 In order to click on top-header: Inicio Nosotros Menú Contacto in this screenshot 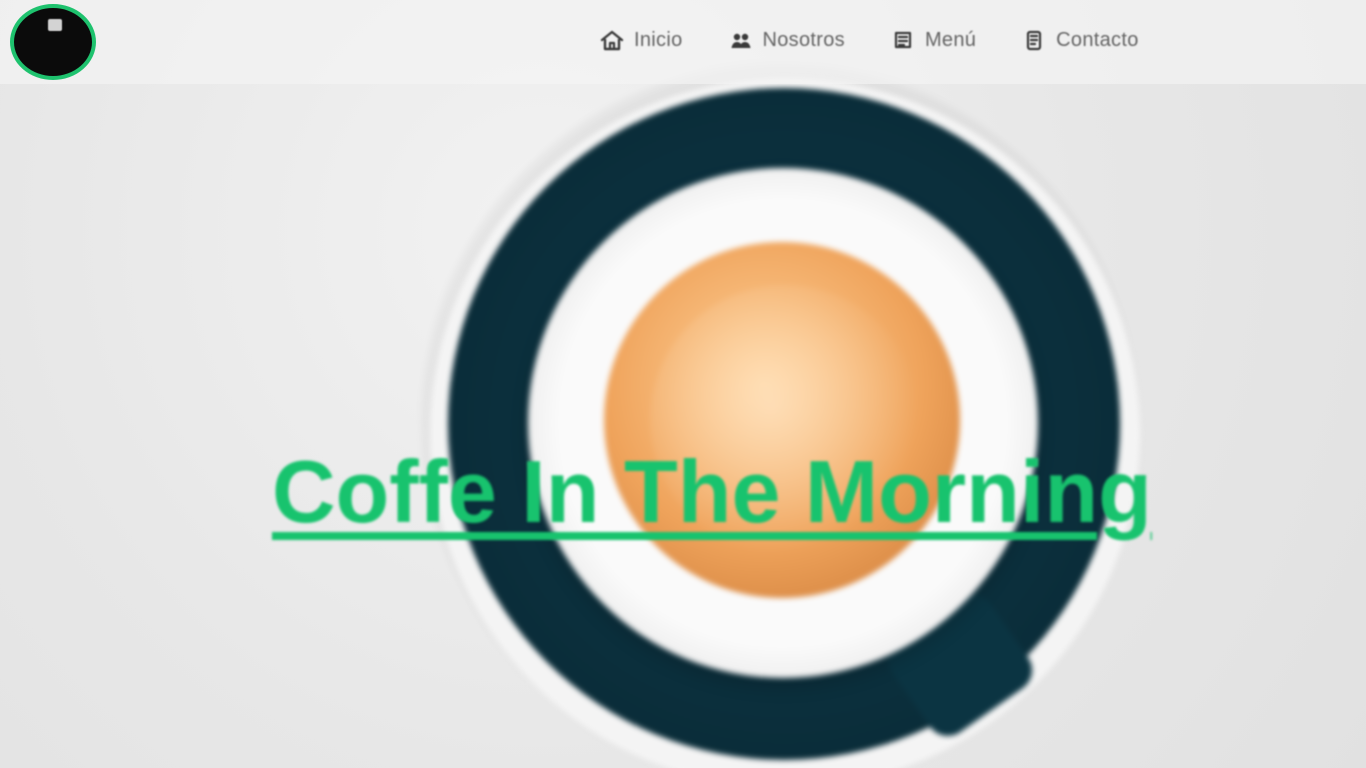, I will do `click(683, 42)`.